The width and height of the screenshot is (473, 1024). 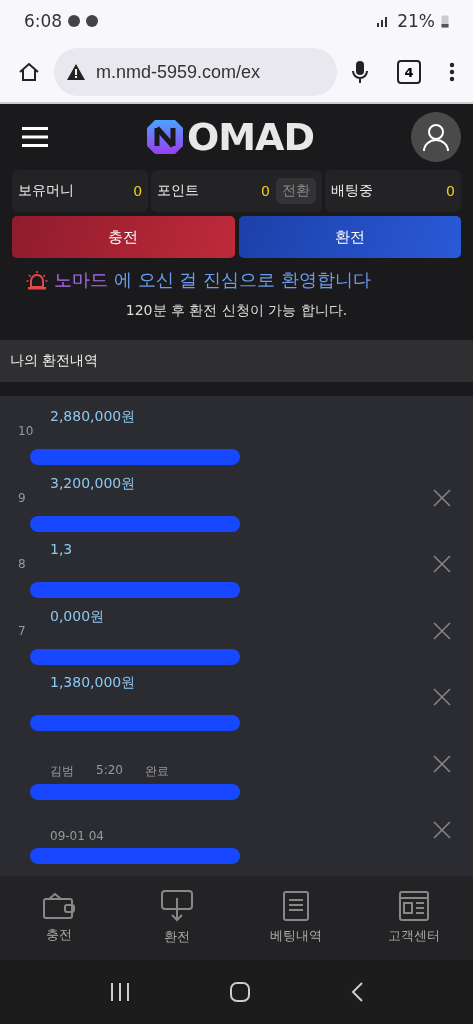 What do you see at coordinates (352, 191) in the screenshot?
I see `balance-label: 배팅중` at bounding box center [352, 191].